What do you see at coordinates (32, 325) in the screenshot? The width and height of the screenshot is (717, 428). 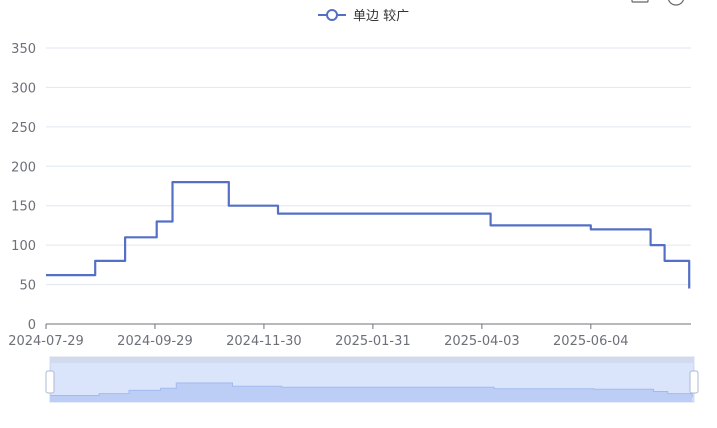 I see `y-tick-label: 0` at bounding box center [32, 325].